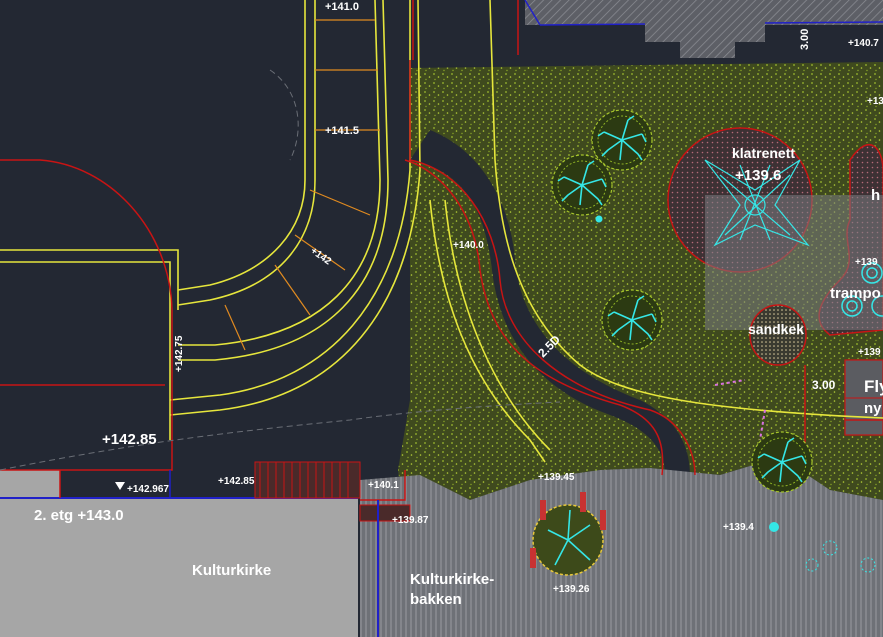 The width and height of the screenshot is (883, 637). I want to click on plaza-label-line2: bakken, so click(436, 599).